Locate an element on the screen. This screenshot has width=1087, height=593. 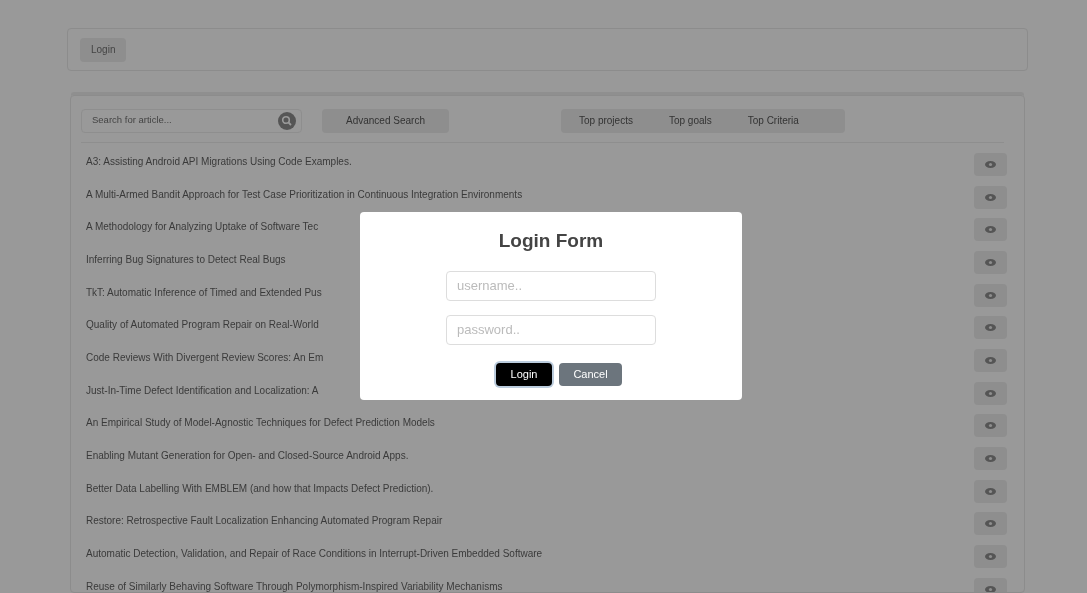
article-title: A Multi-Armed Bandit Approach for Test Case Prioritization in Continuous Integration Environments is located at coordinates (304, 194).